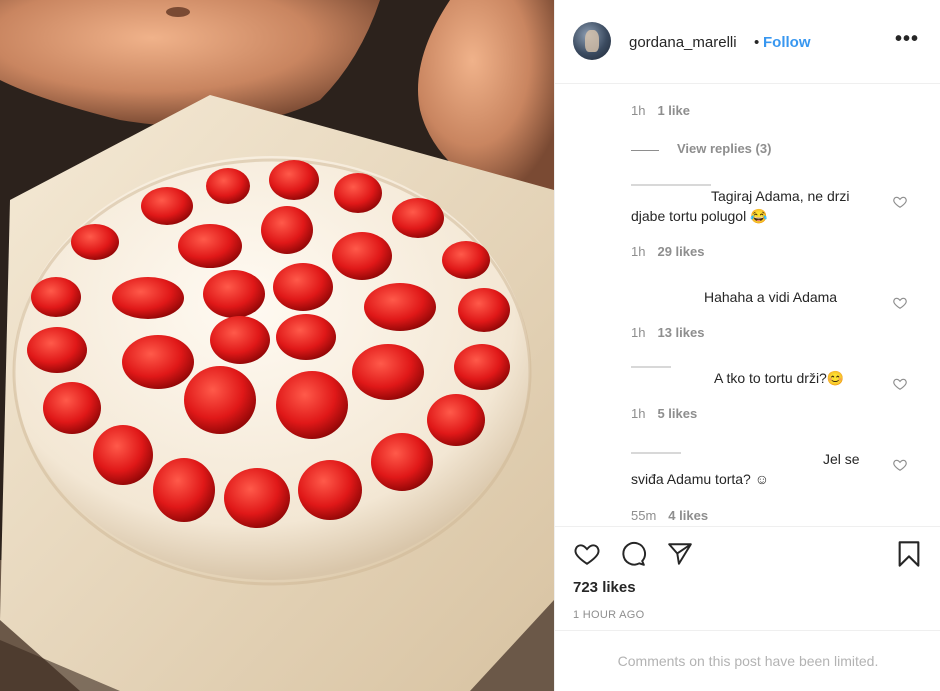  What do you see at coordinates (677, 413) in the screenshot?
I see `comment-likes: 5 likes` at bounding box center [677, 413].